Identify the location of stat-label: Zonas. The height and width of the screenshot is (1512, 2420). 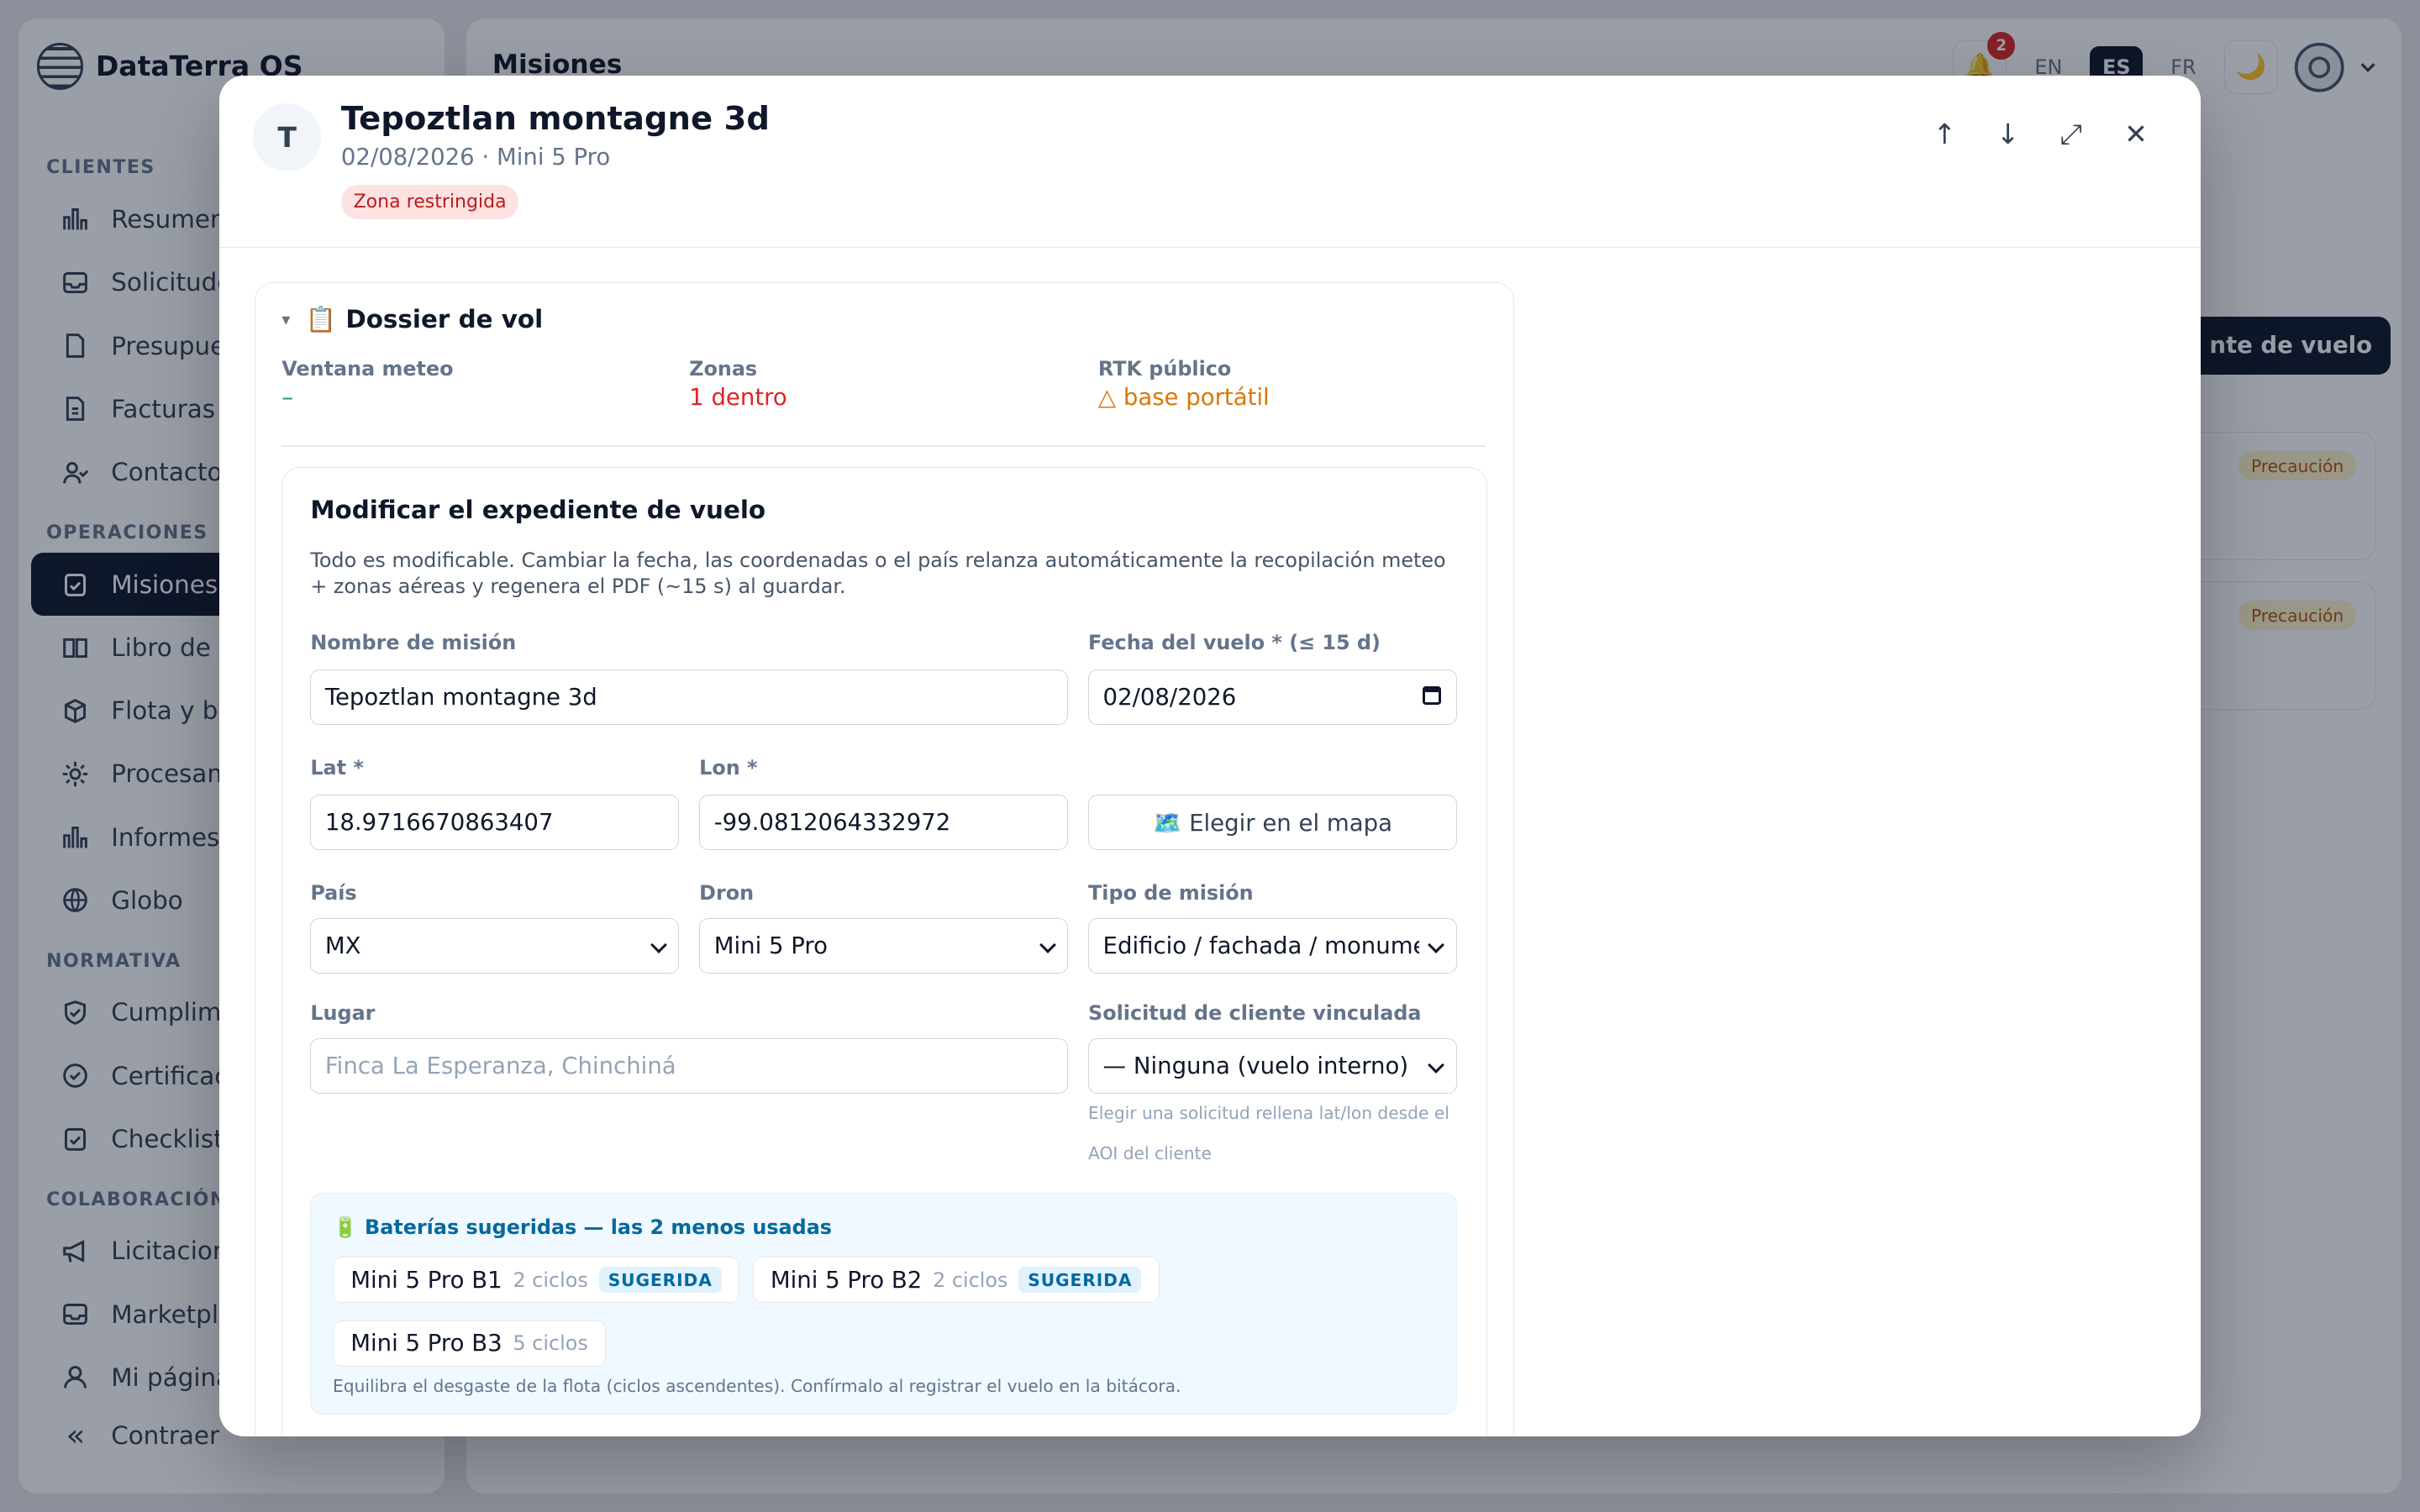
(723, 369).